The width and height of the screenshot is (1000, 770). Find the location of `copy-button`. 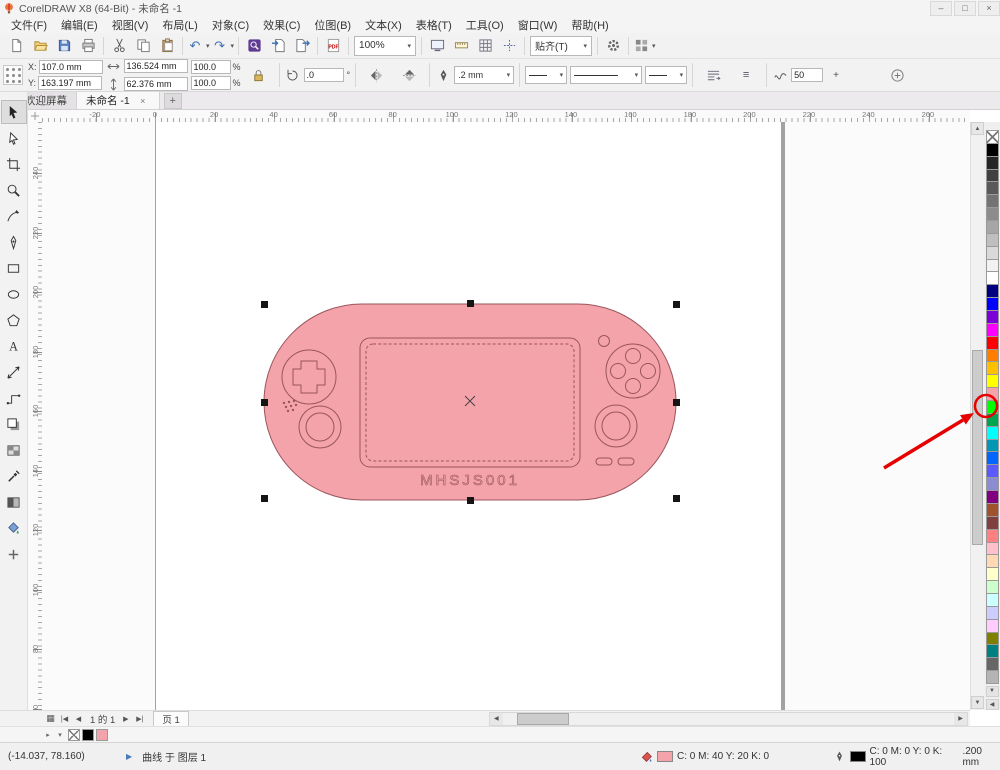

copy-button is located at coordinates (143, 46).